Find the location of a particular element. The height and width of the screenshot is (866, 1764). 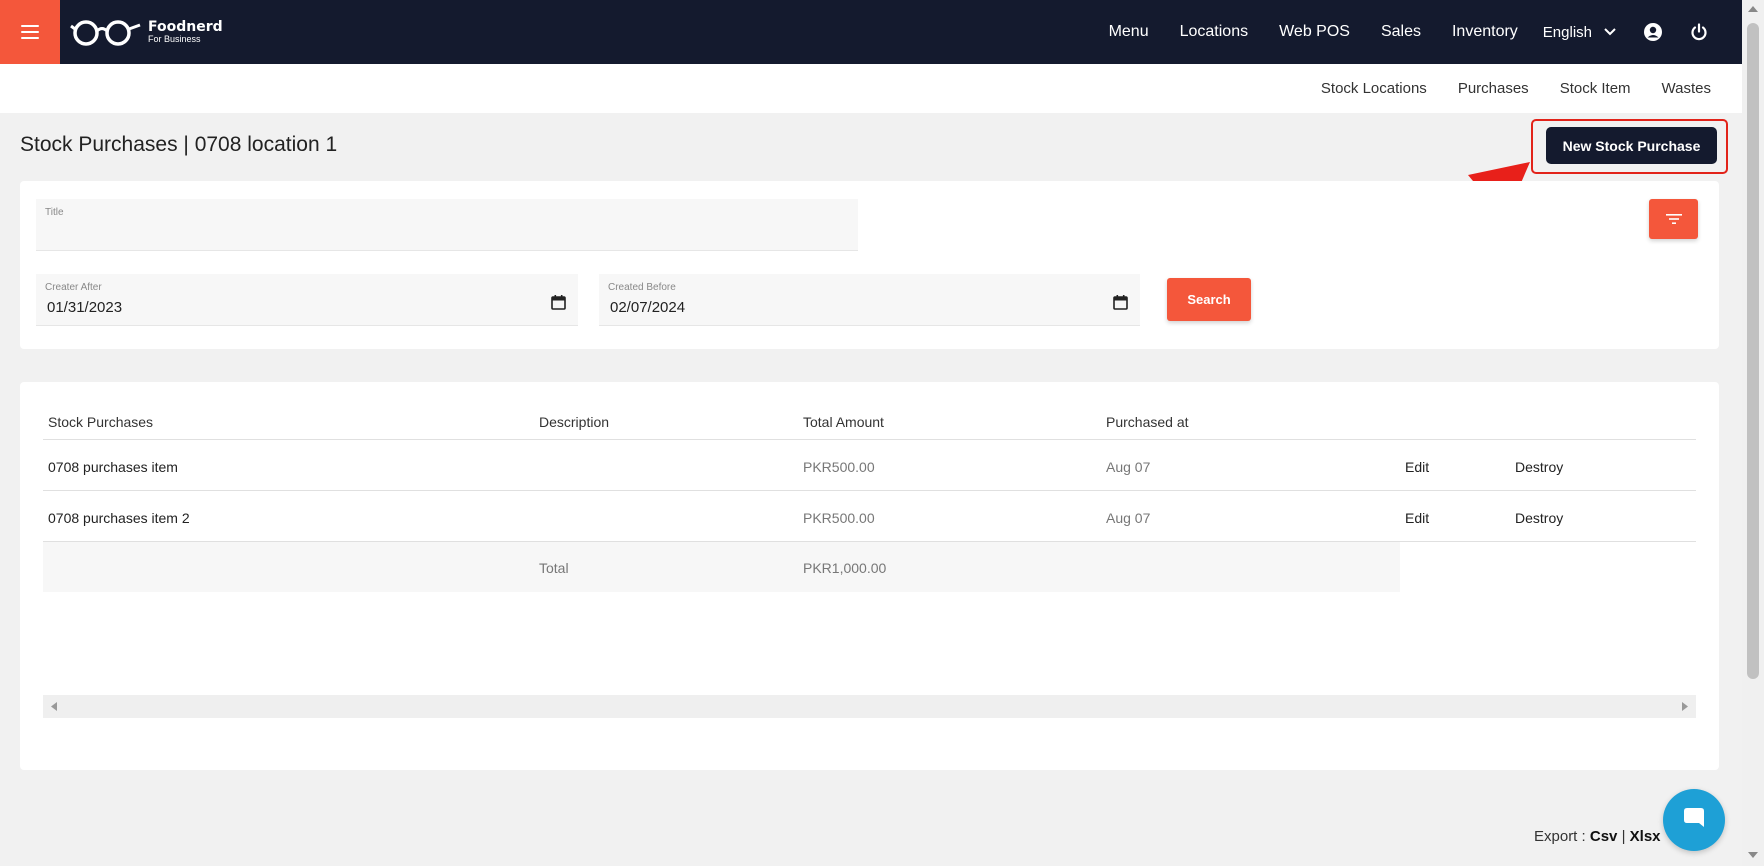

created-after-input: 01/31/2023 is located at coordinates (84, 307).